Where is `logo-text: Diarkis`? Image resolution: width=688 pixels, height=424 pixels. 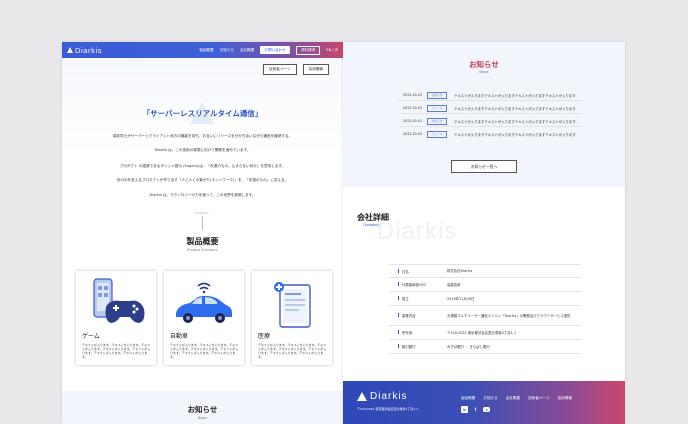
logo-text: Diarkis is located at coordinates (89, 50).